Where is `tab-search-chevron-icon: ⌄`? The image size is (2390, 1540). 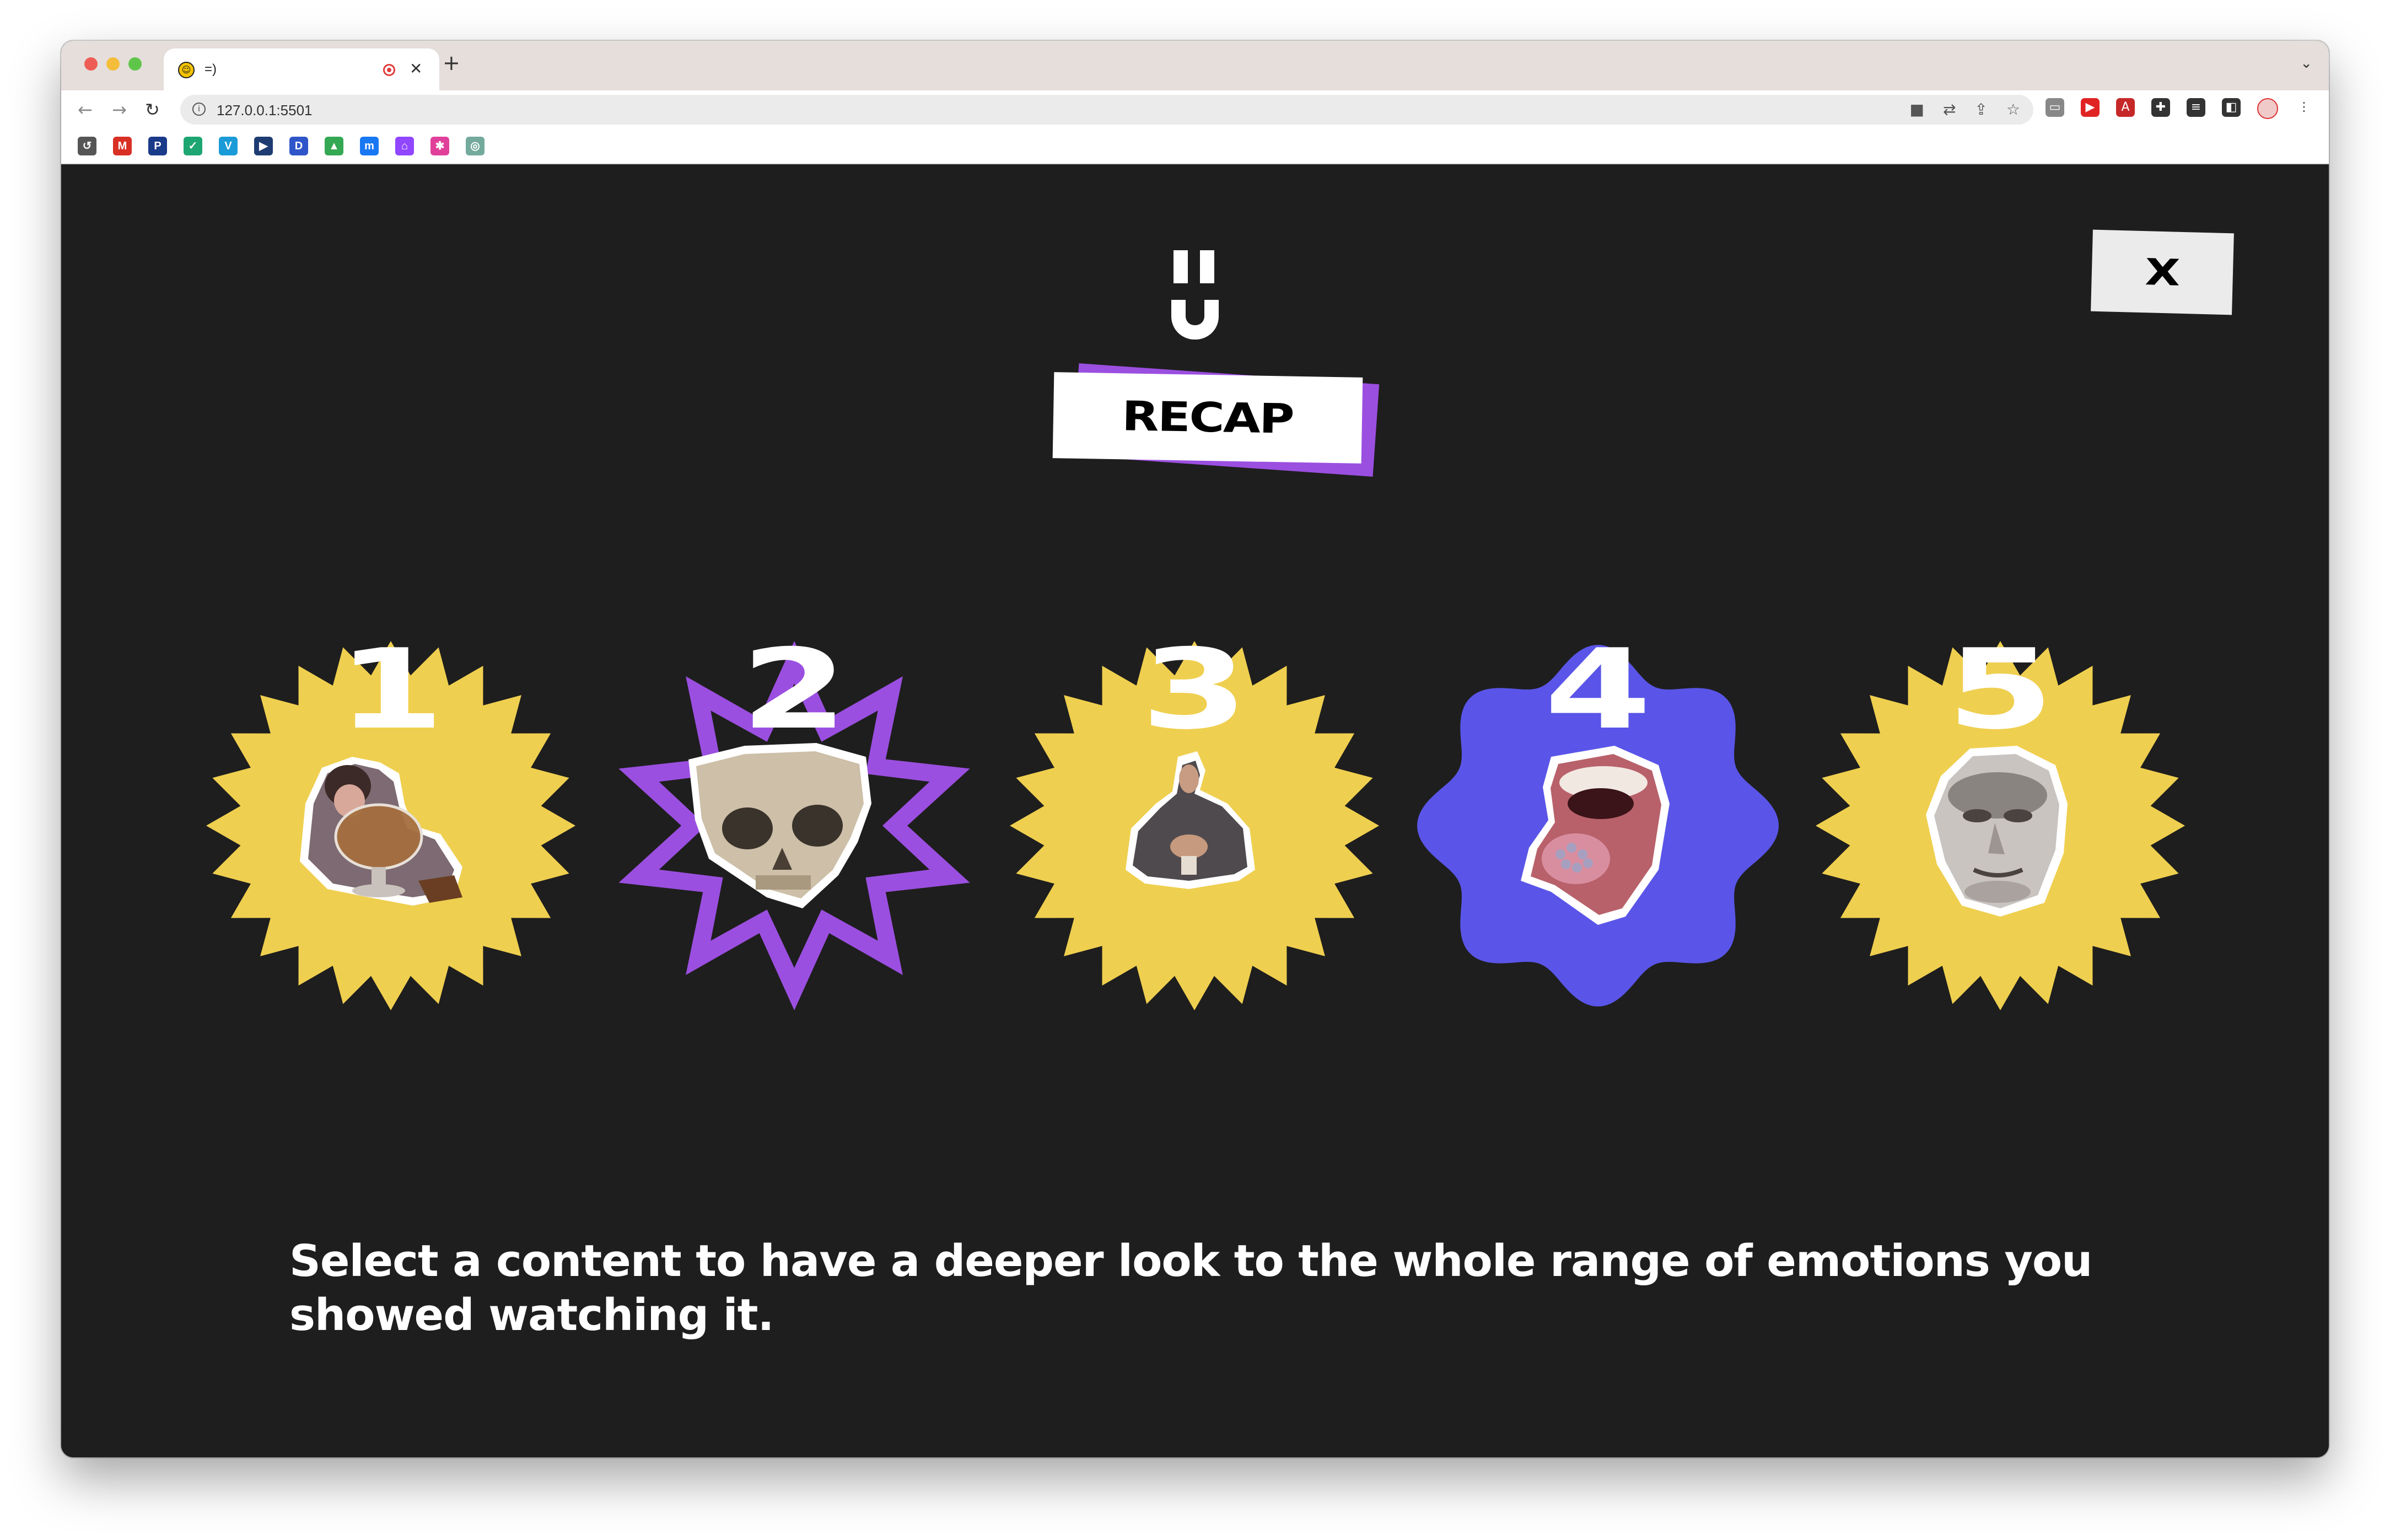
tab-search-chevron-icon: ⌄ is located at coordinates (2306, 63).